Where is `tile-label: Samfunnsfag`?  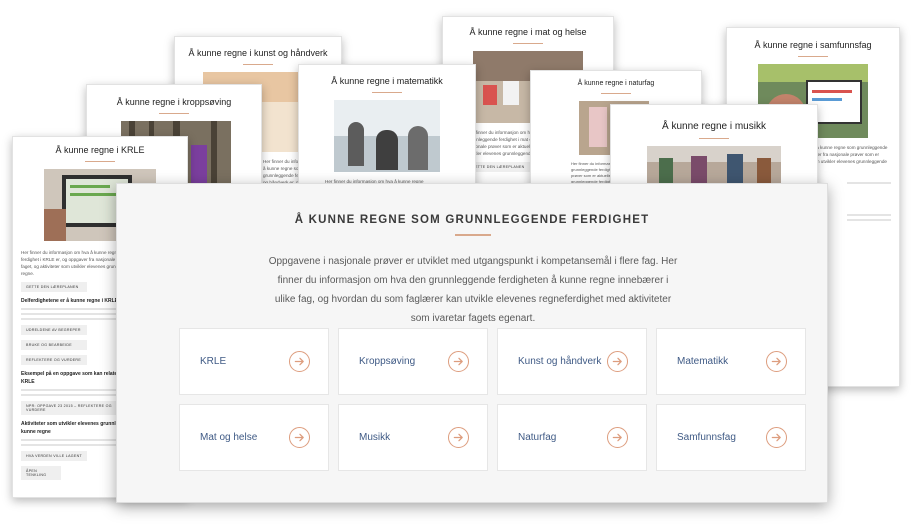
tile-label: Samfunnsfag is located at coordinates (706, 437).